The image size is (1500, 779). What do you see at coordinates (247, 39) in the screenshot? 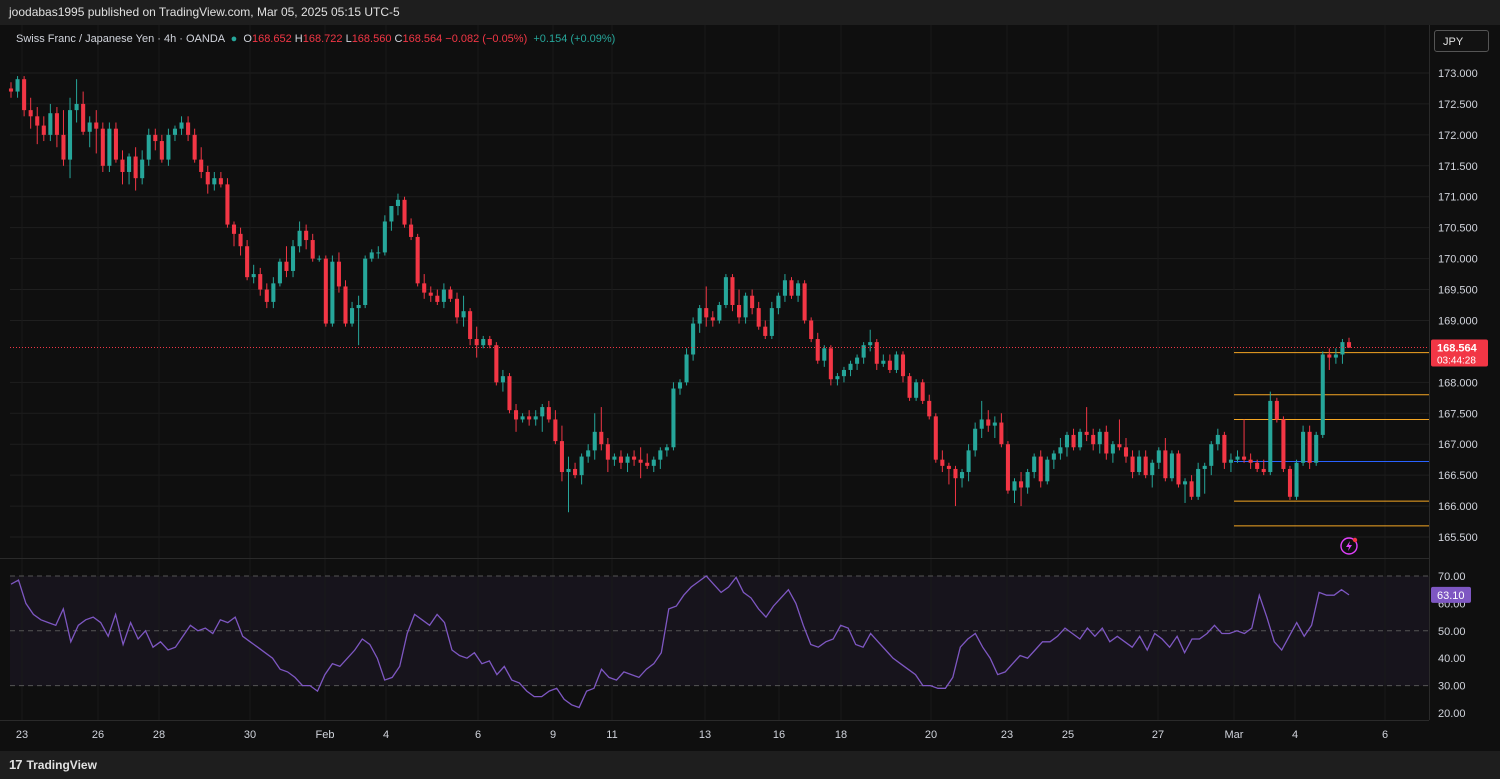
I see `open-label: O` at bounding box center [247, 39].